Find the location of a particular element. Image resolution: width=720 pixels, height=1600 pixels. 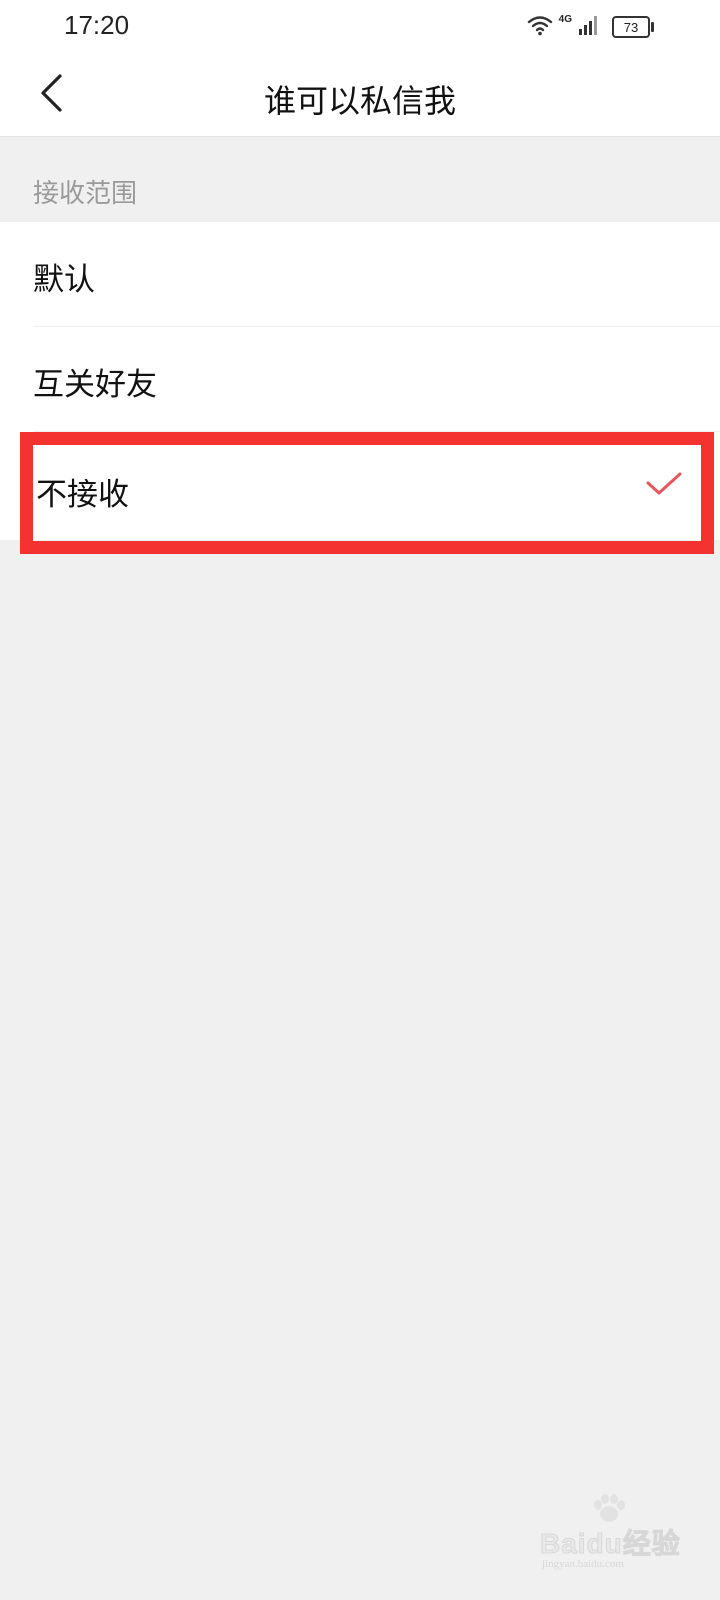

section-header-label: 接收范围 is located at coordinates (85, 194).